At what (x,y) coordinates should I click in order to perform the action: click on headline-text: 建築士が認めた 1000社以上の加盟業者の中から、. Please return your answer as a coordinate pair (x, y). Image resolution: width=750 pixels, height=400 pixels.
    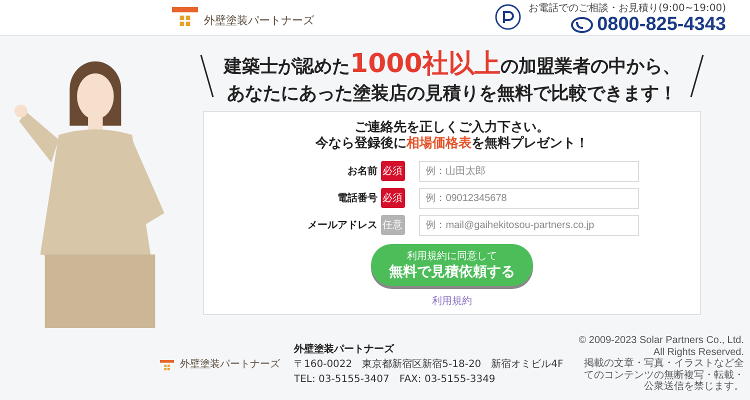
    Looking at the image, I should click on (452, 64).